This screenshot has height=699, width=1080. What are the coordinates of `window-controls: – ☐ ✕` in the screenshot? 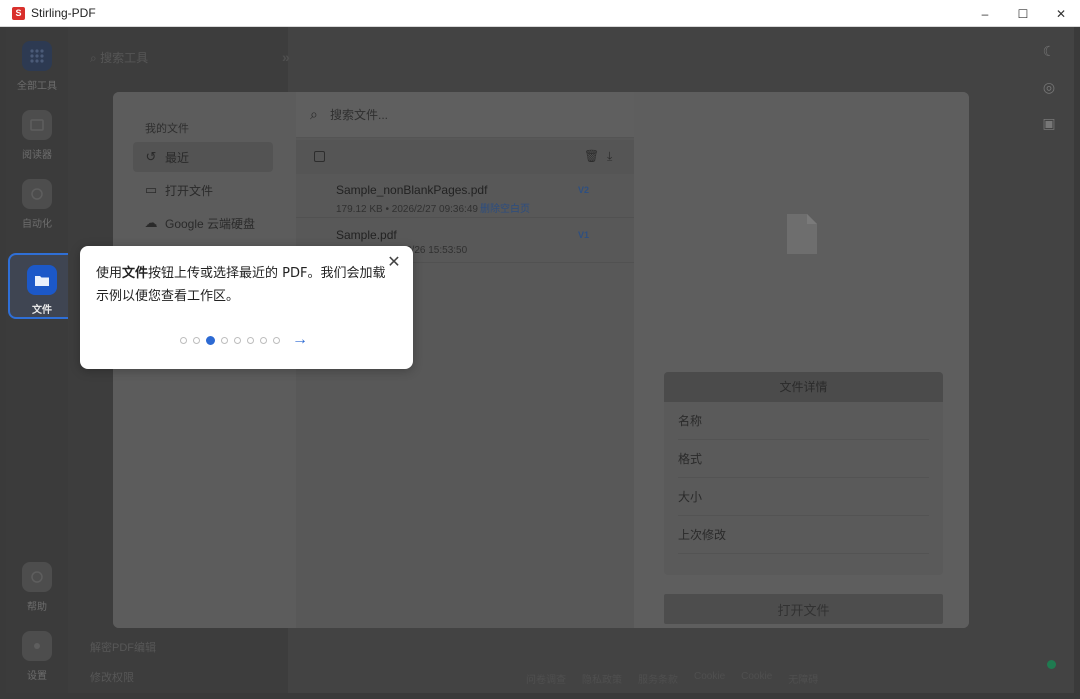 It's located at (1023, 13).